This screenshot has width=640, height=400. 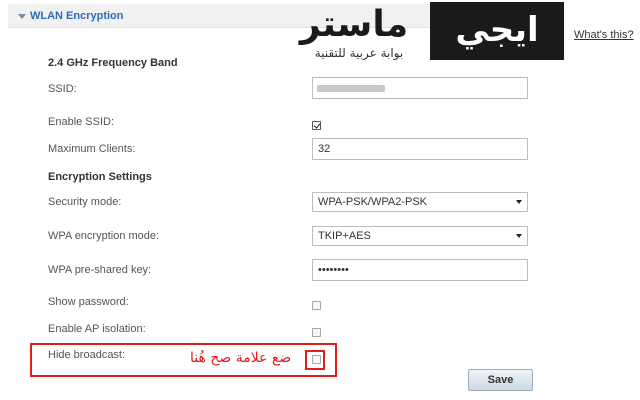 I want to click on wpa-encryption-mode-value: TKIP+AES, so click(x=344, y=236).